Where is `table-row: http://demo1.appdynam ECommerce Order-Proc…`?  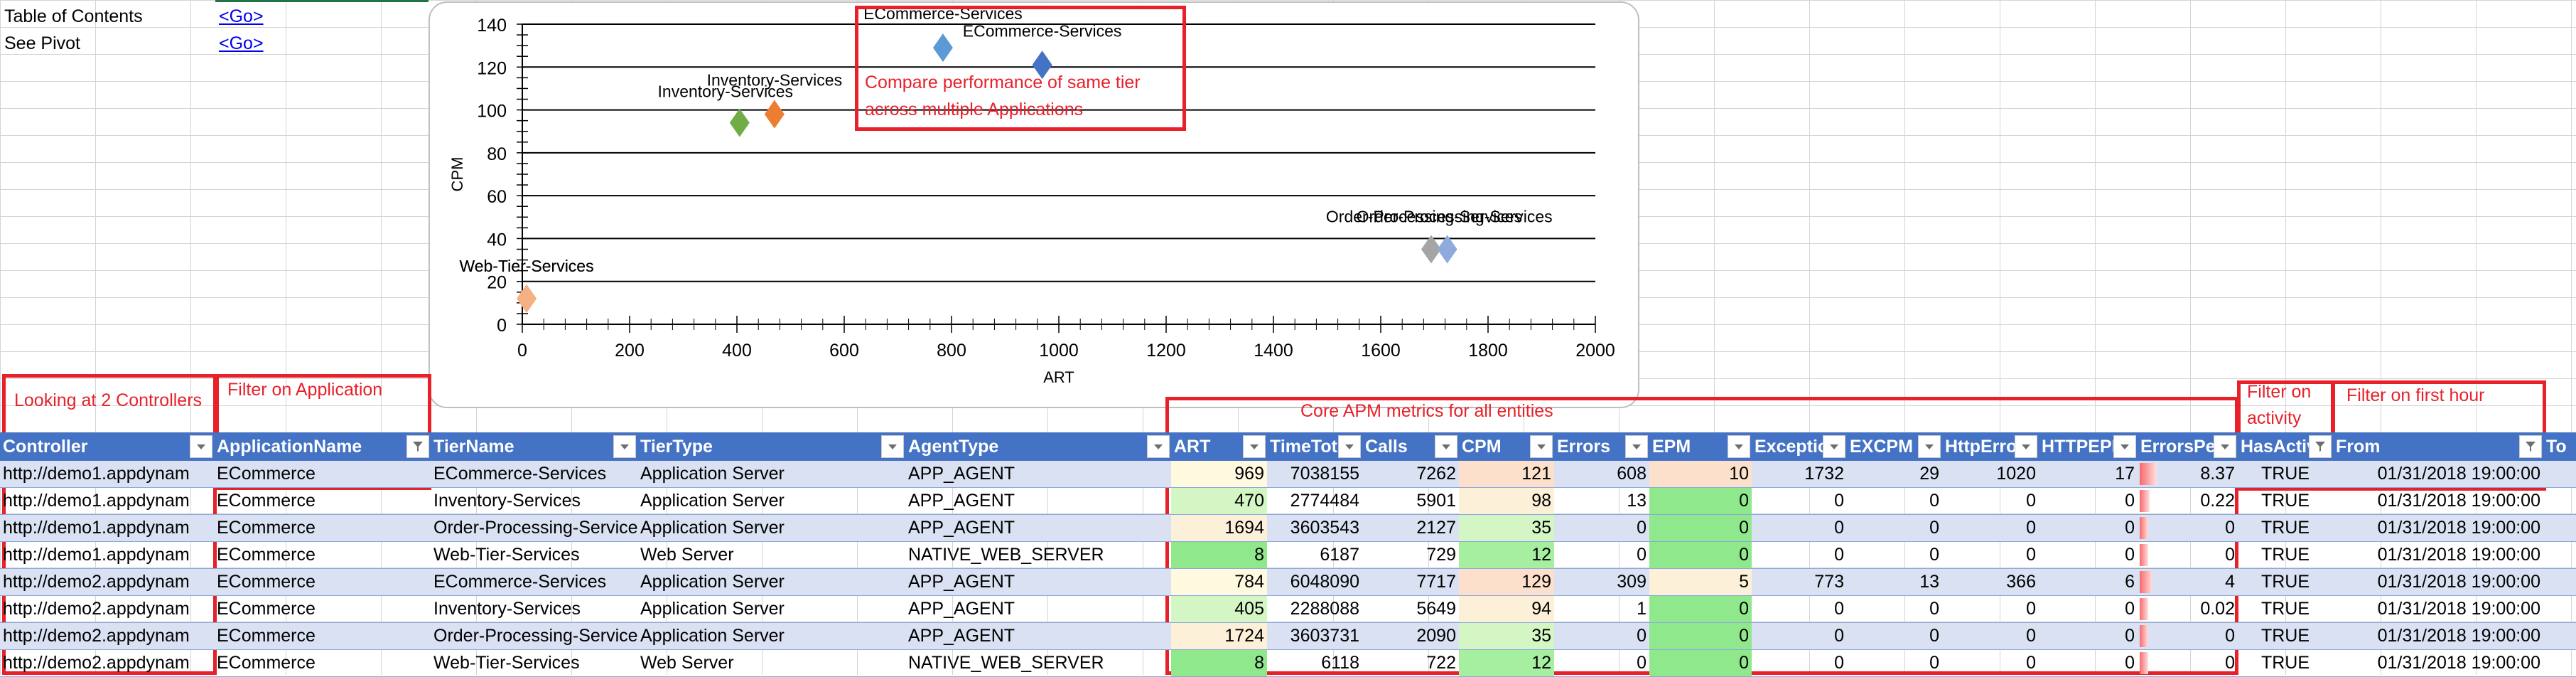 table-row: http://demo1.appdynam ECommerce Order-Proc… is located at coordinates (1288, 528).